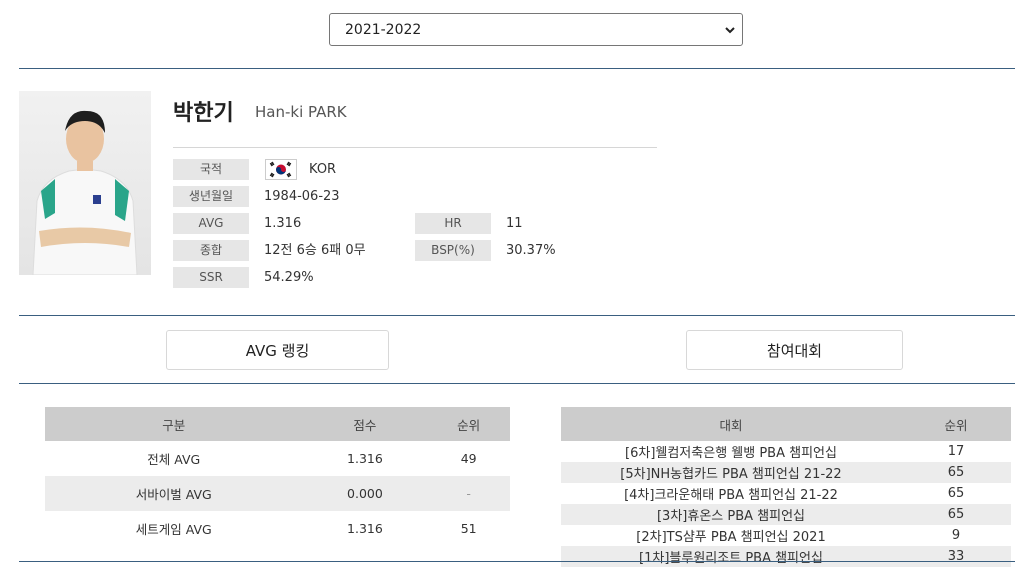 This screenshot has height=569, width=1015. I want to click on rank-cell: 9, so click(956, 535).